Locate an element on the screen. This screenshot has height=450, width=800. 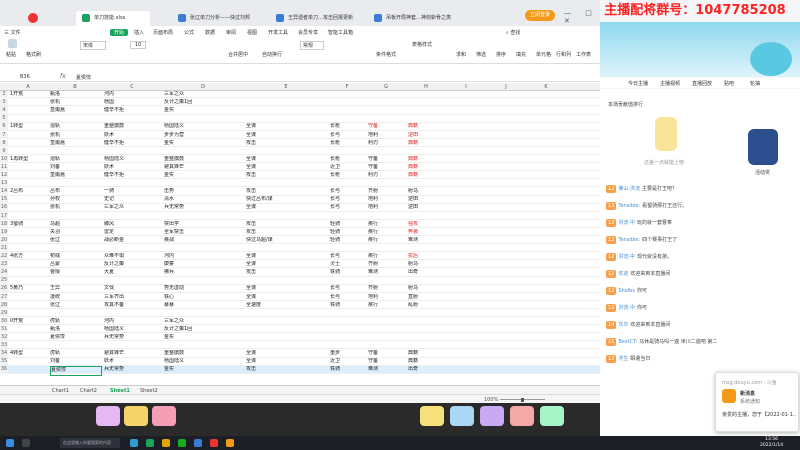
event-badge-icon is located at coordinates (763, 147).